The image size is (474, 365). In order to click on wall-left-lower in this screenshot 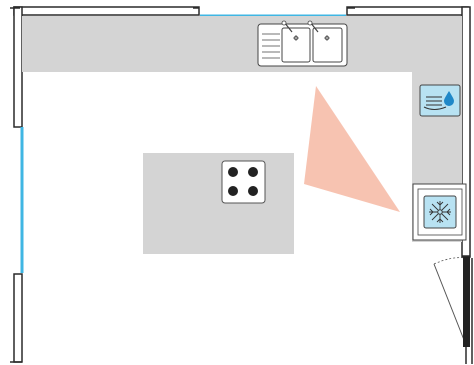, I will do `click(18, 318)`.